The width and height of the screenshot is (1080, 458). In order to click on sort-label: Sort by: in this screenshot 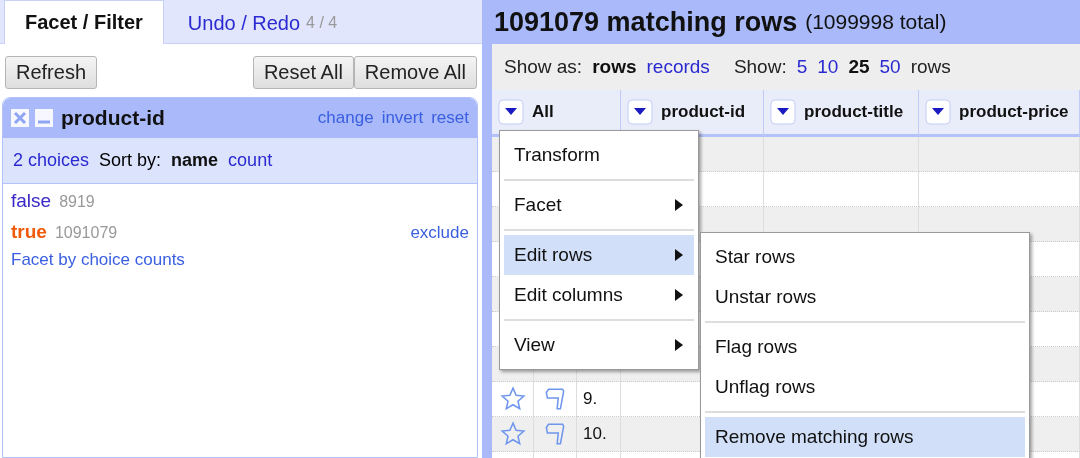, I will do `click(130, 160)`.